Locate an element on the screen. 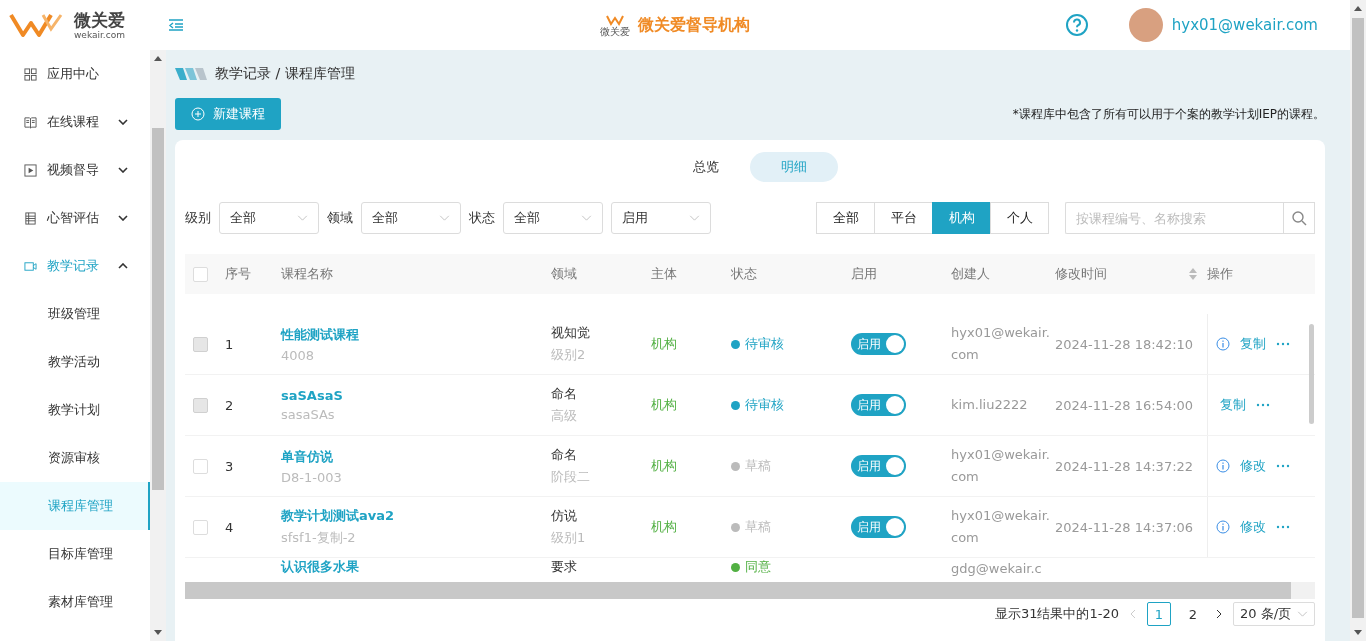 This screenshot has height=641, width=1366. search-field: 按课程编号、名称搜索 is located at coordinates (1174, 218).